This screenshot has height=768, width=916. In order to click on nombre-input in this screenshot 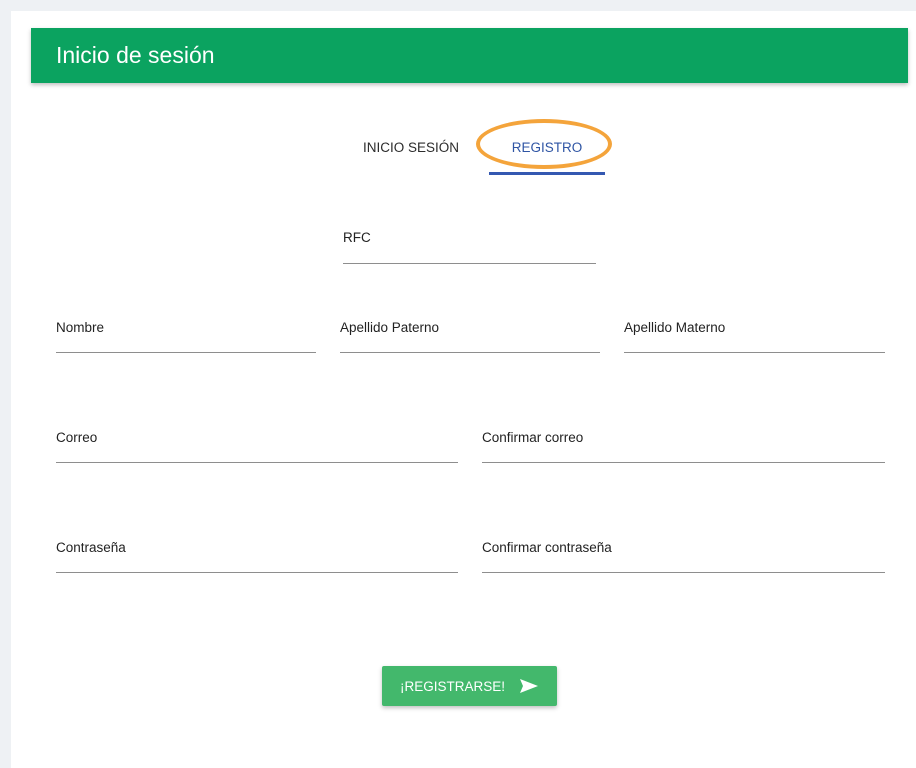, I will do `click(186, 342)`.